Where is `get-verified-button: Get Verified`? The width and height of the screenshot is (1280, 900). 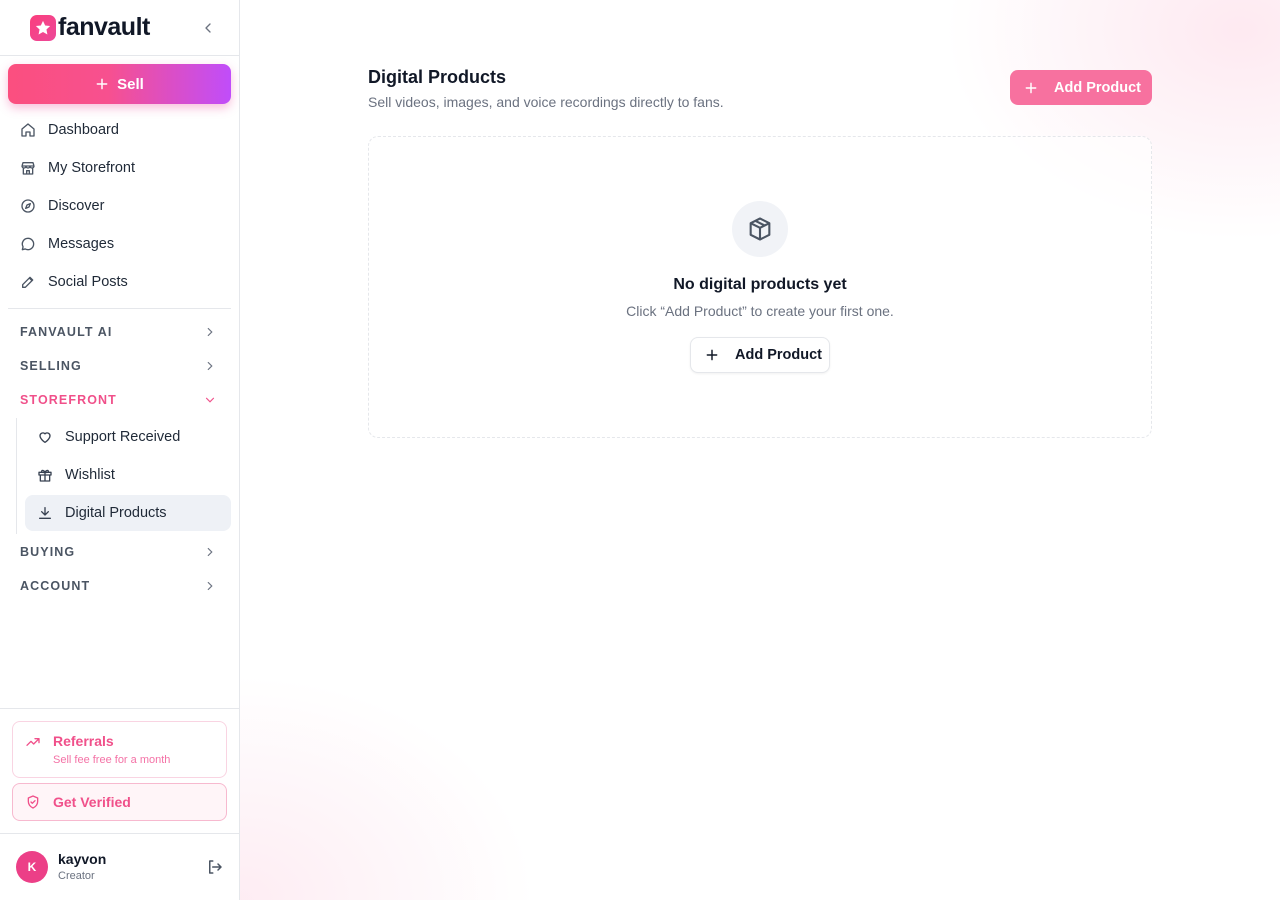 get-verified-button: Get Verified is located at coordinates (119, 802).